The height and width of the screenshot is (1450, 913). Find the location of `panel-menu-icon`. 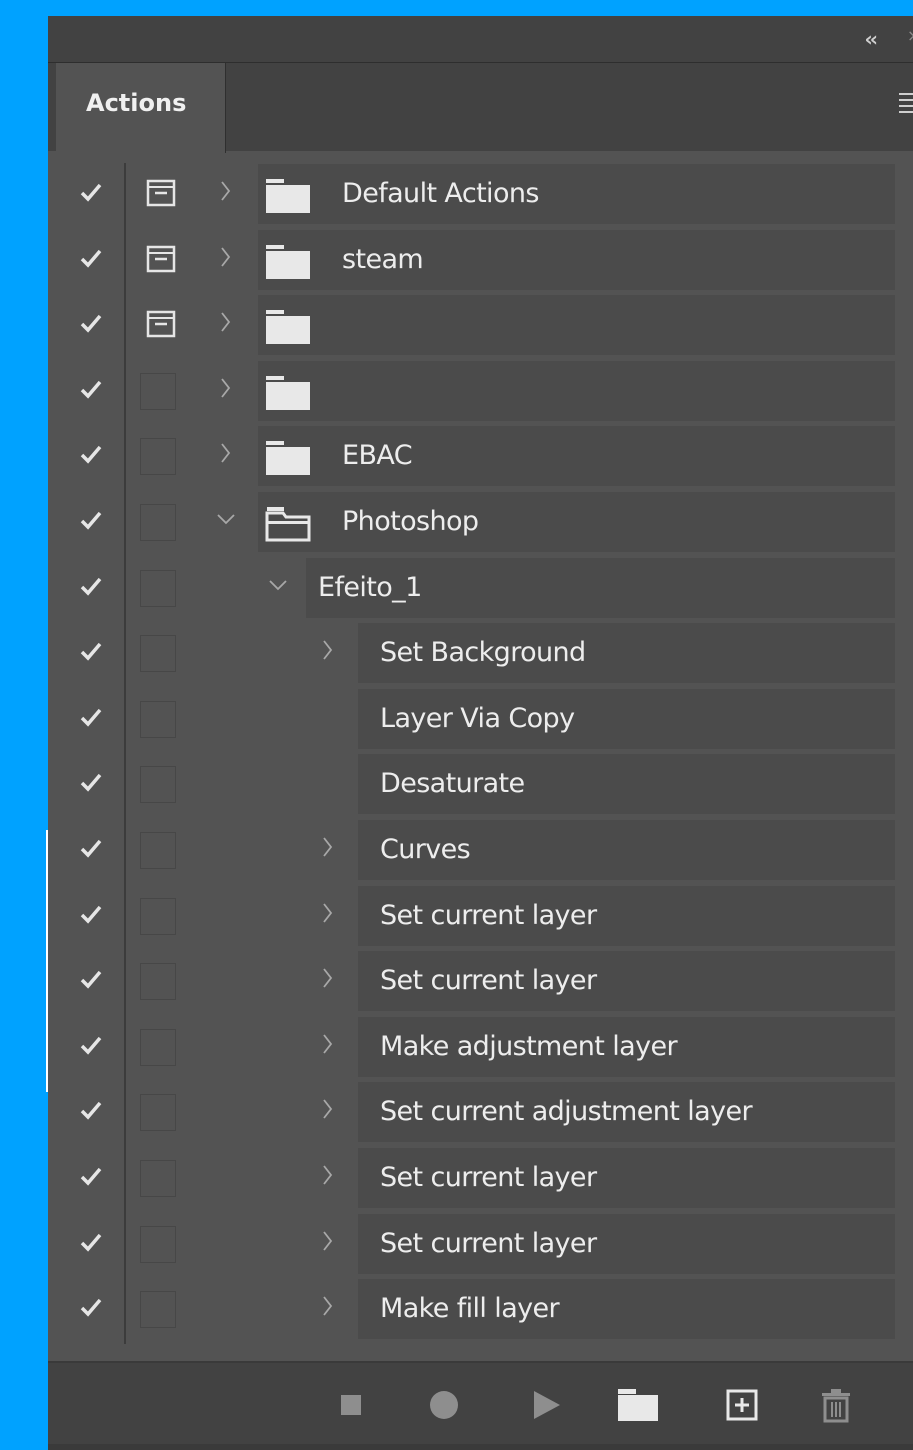

panel-menu-icon is located at coordinates (906, 104).